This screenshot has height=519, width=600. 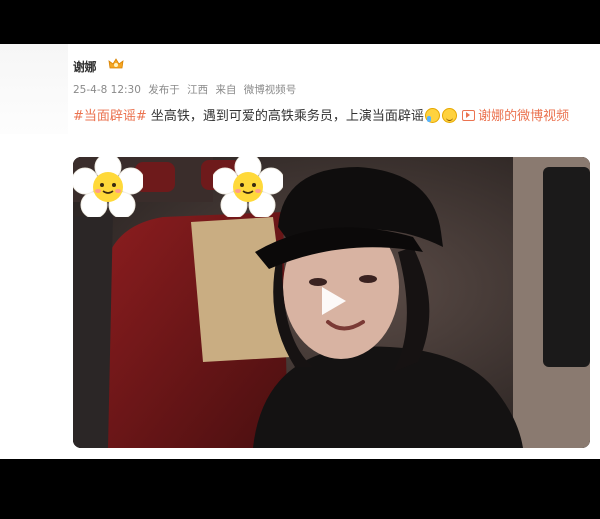 I want to click on post-source: 微博视频号, so click(x=270, y=90).